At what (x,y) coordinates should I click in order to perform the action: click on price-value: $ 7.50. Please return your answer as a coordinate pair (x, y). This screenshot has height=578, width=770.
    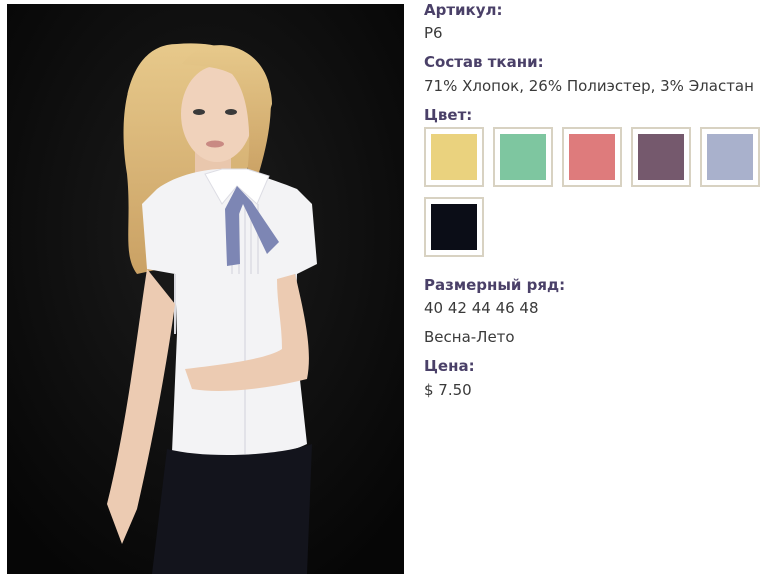
    Looking at the image, I should click on (448, 390).